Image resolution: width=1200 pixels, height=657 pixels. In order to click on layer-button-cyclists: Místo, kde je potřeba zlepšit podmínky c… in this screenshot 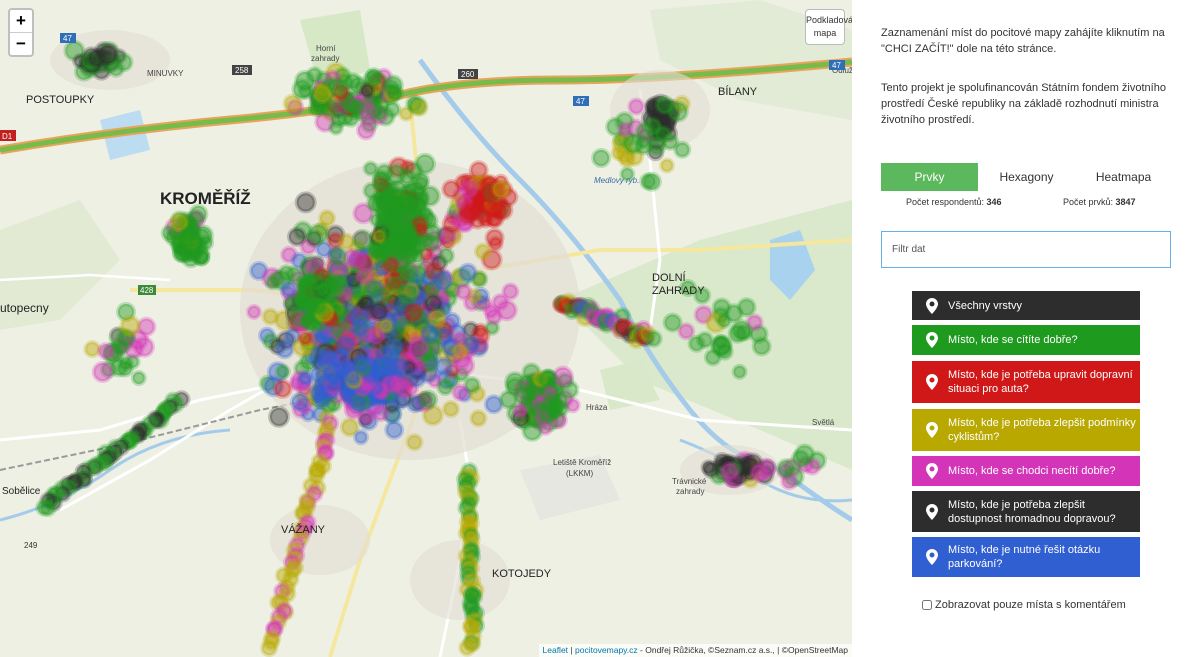, I will do `click(1026, 430)`.